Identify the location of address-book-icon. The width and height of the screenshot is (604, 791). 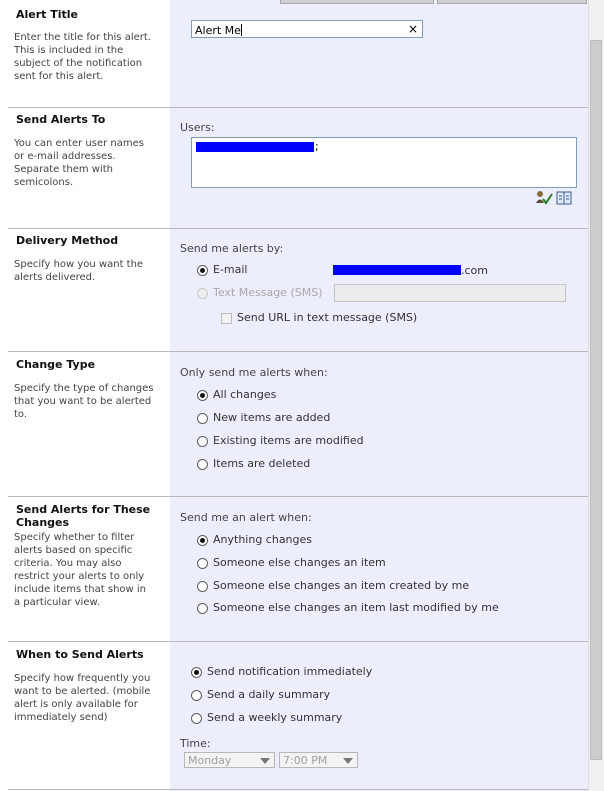
(564, 197).